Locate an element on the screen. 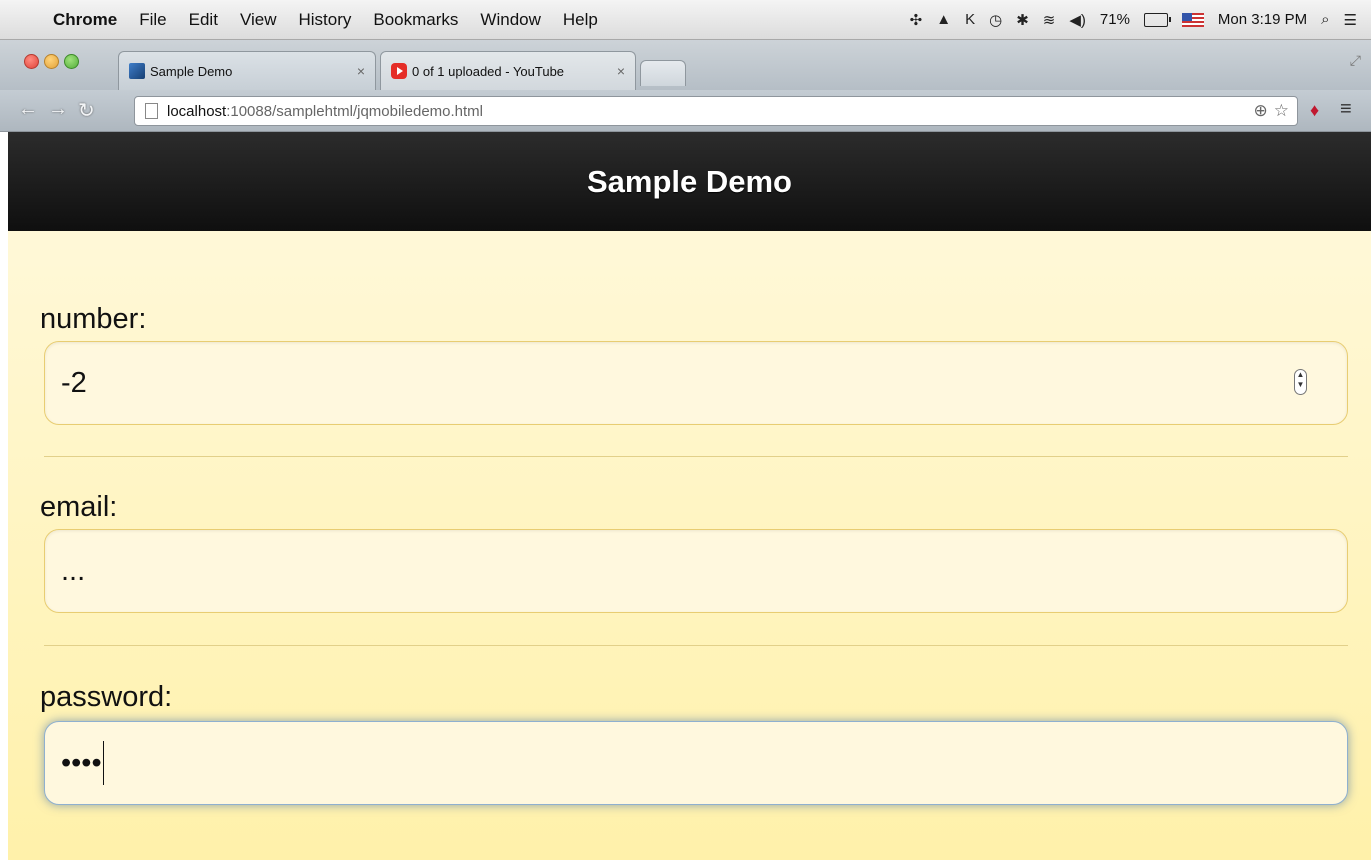  text-caret is located at coordinates (103, 763).